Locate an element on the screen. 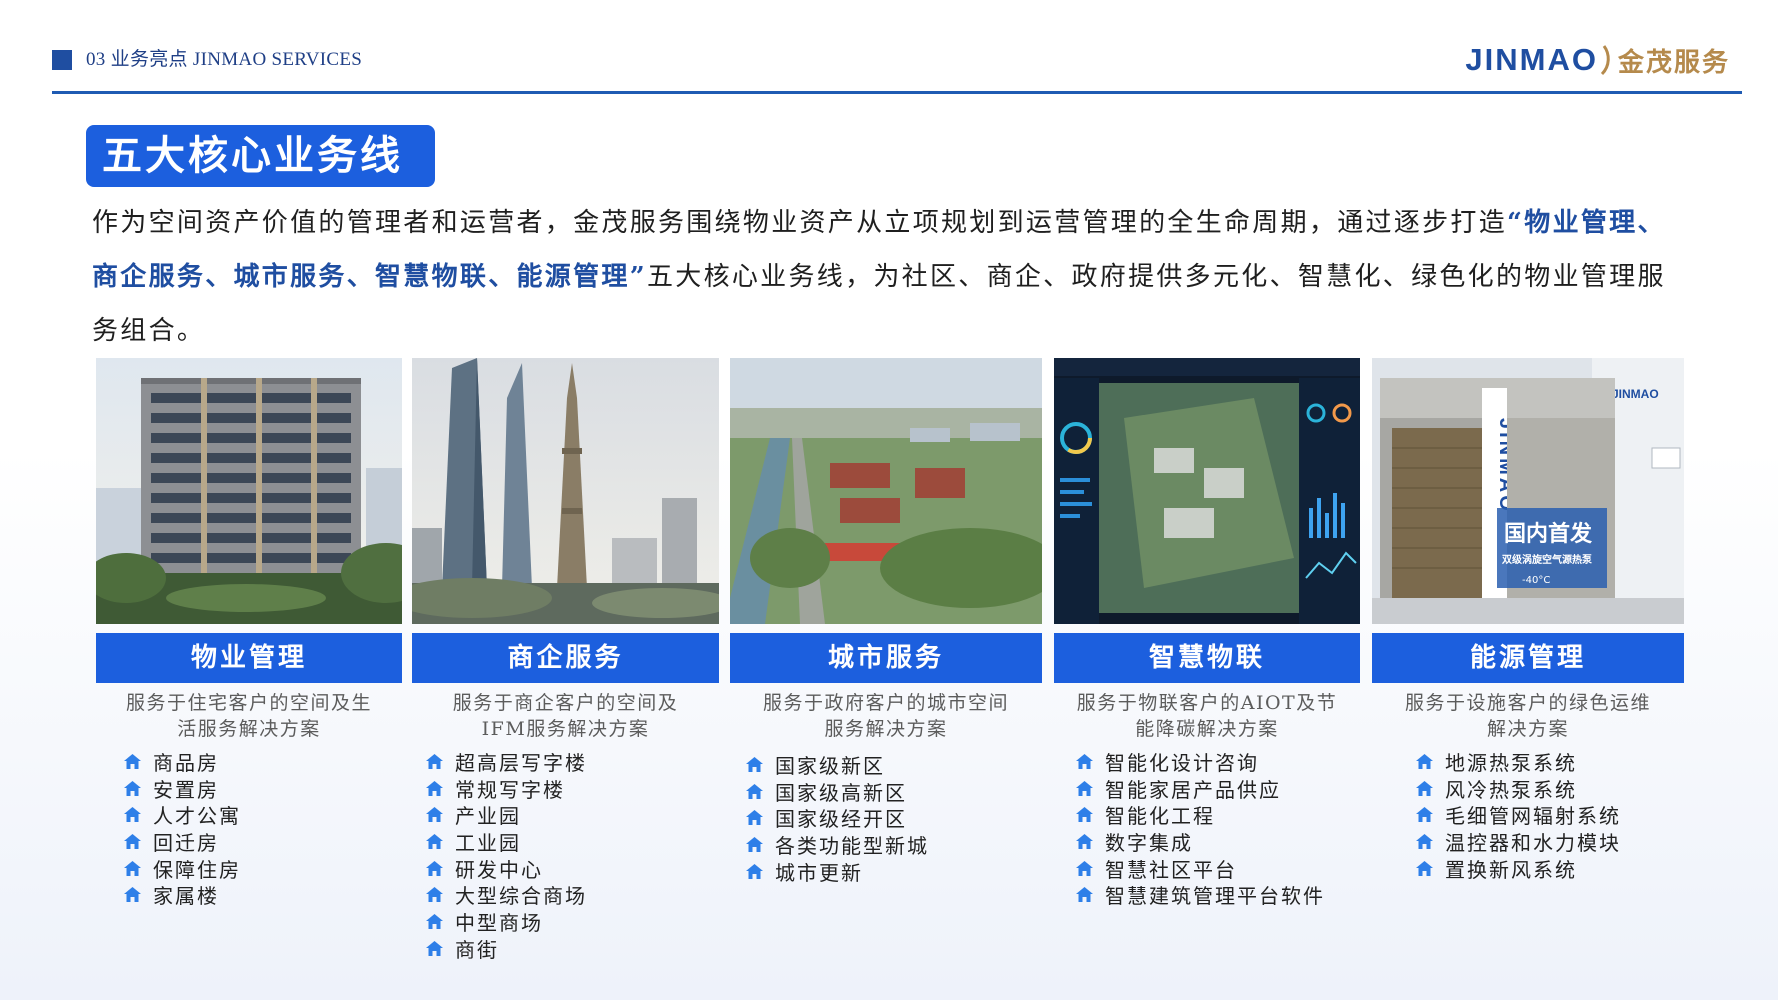  card-desc-city: 服务于政府客户的城市空间 服务解决方案 is located at coordinates (886, 716).